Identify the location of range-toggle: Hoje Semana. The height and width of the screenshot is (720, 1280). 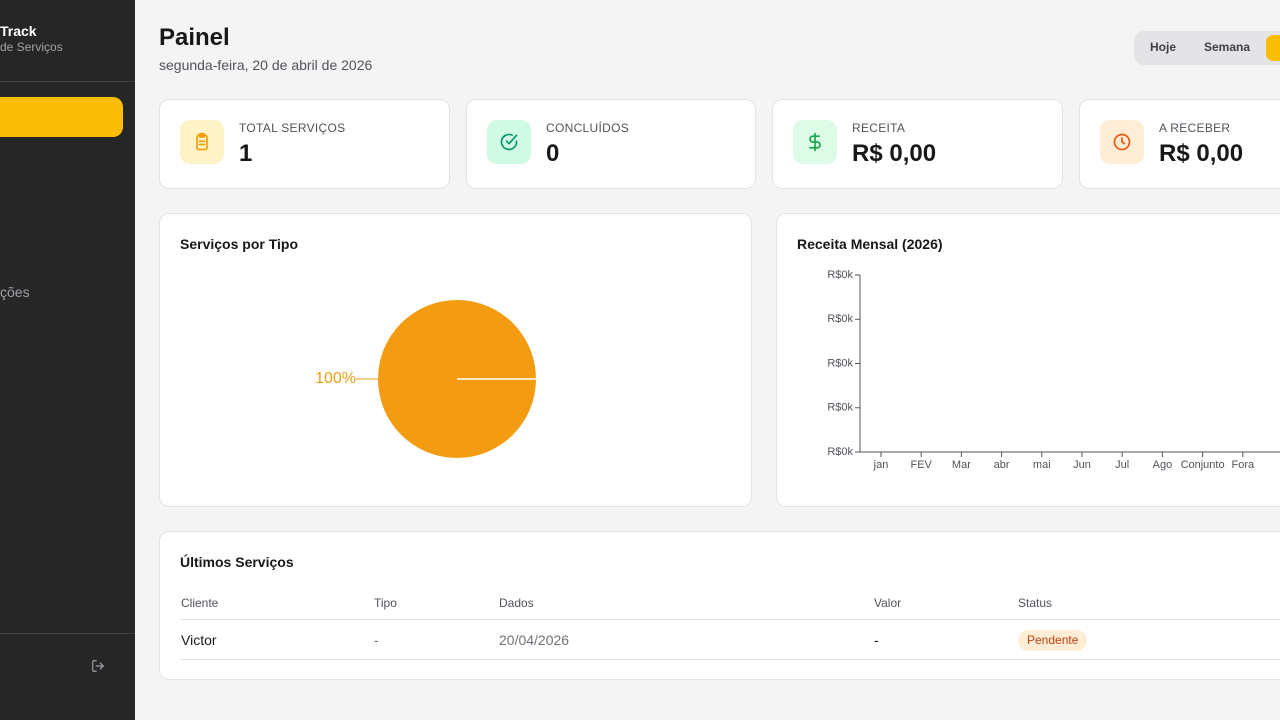
(1207, 48).